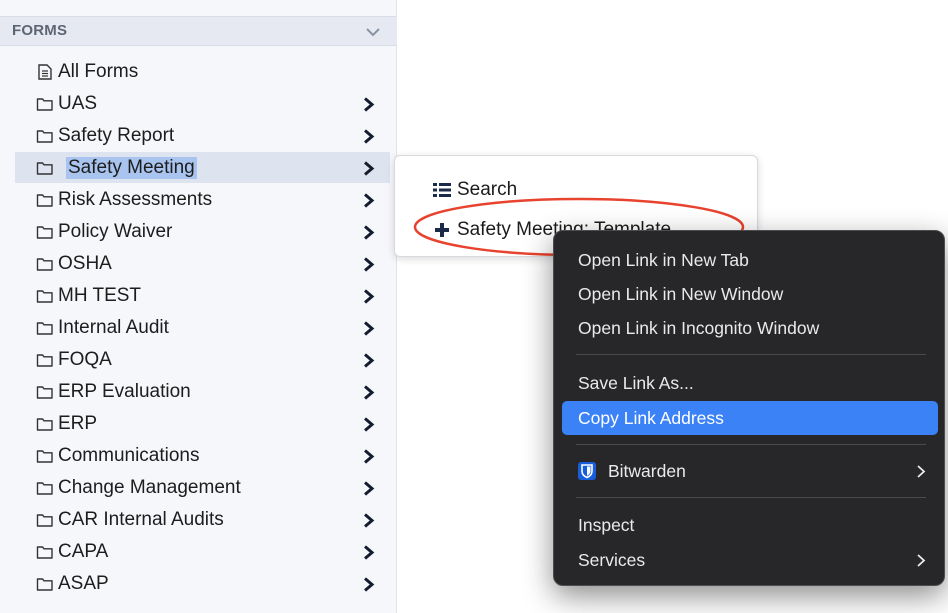 This screenshot has width=948, height=613. What do you see at coordinates (750, 260) in the screenshot?
I see `menu-item-open-new-tab: Open Link in New Tab` at bounding box center [750, 260].